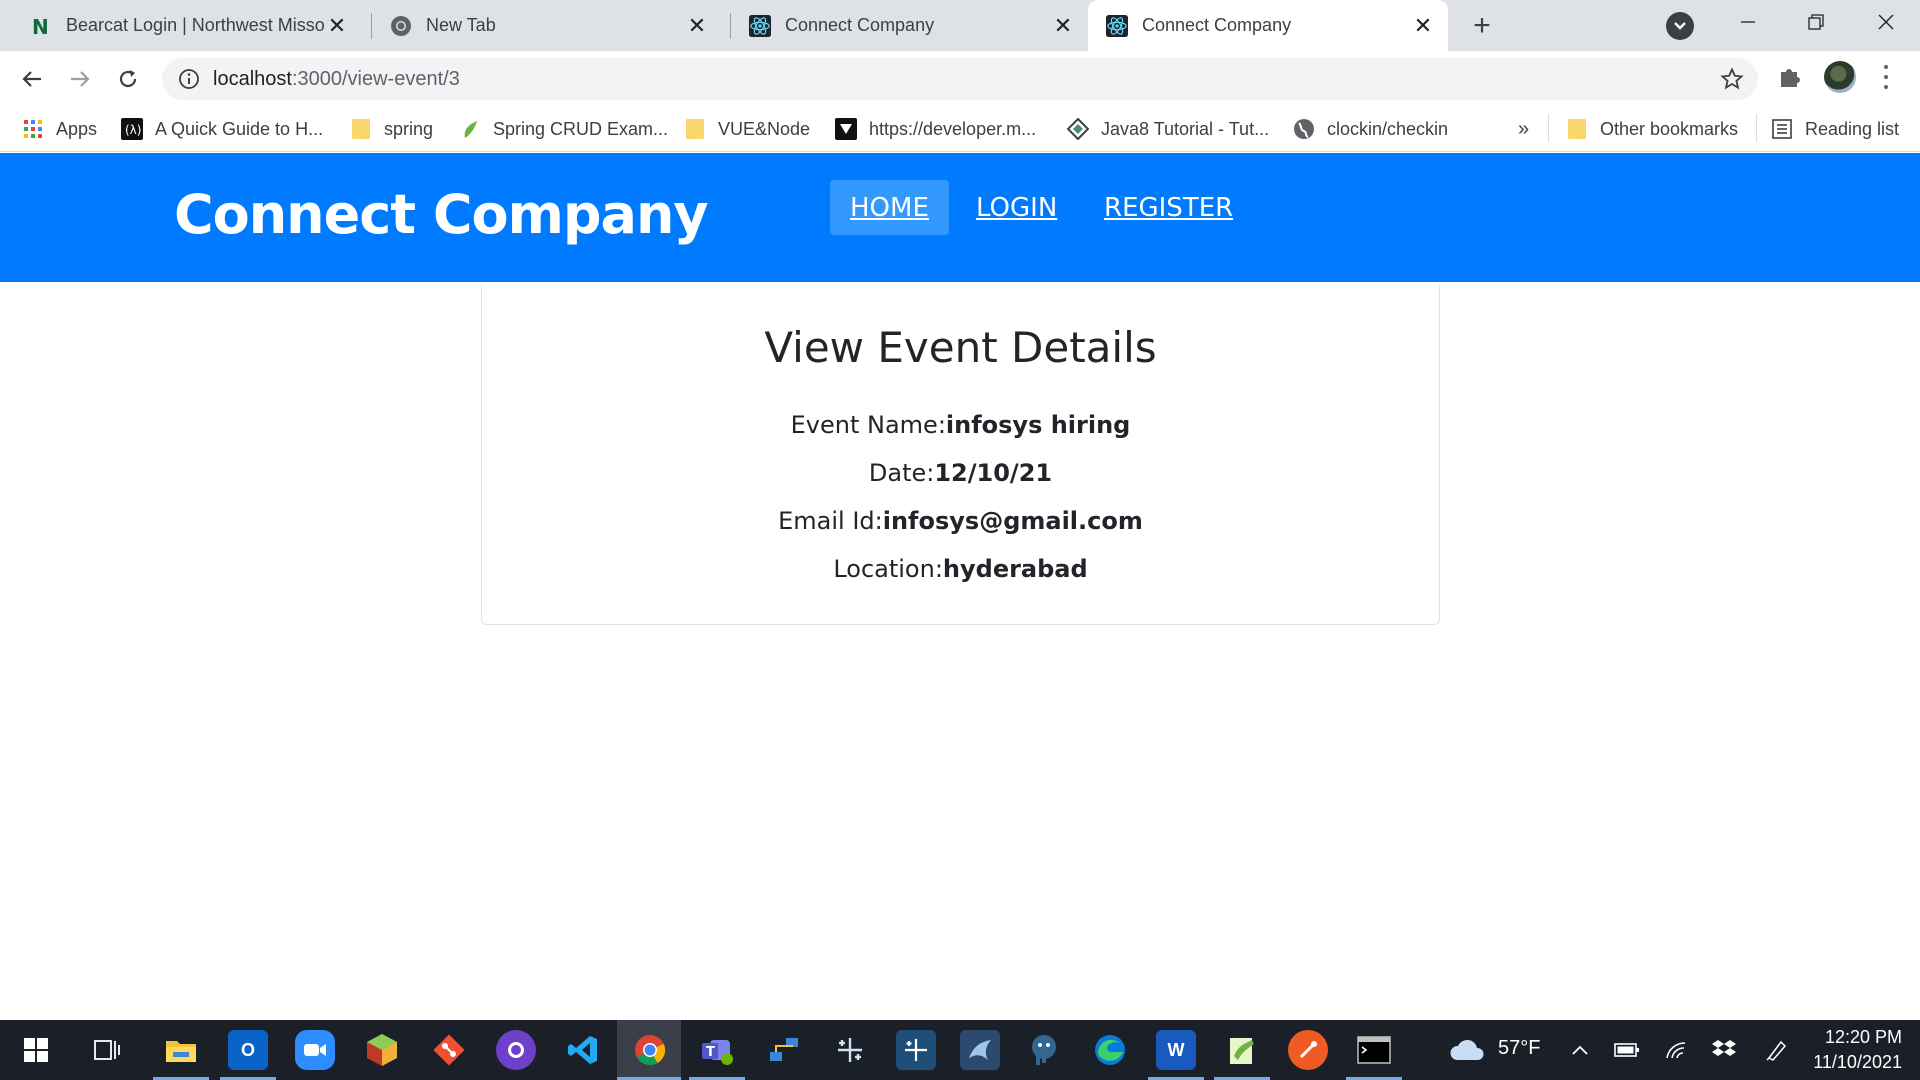  Describe the element at coordinates (760, 25) in the screenshot. I see `react-icon` at that location.